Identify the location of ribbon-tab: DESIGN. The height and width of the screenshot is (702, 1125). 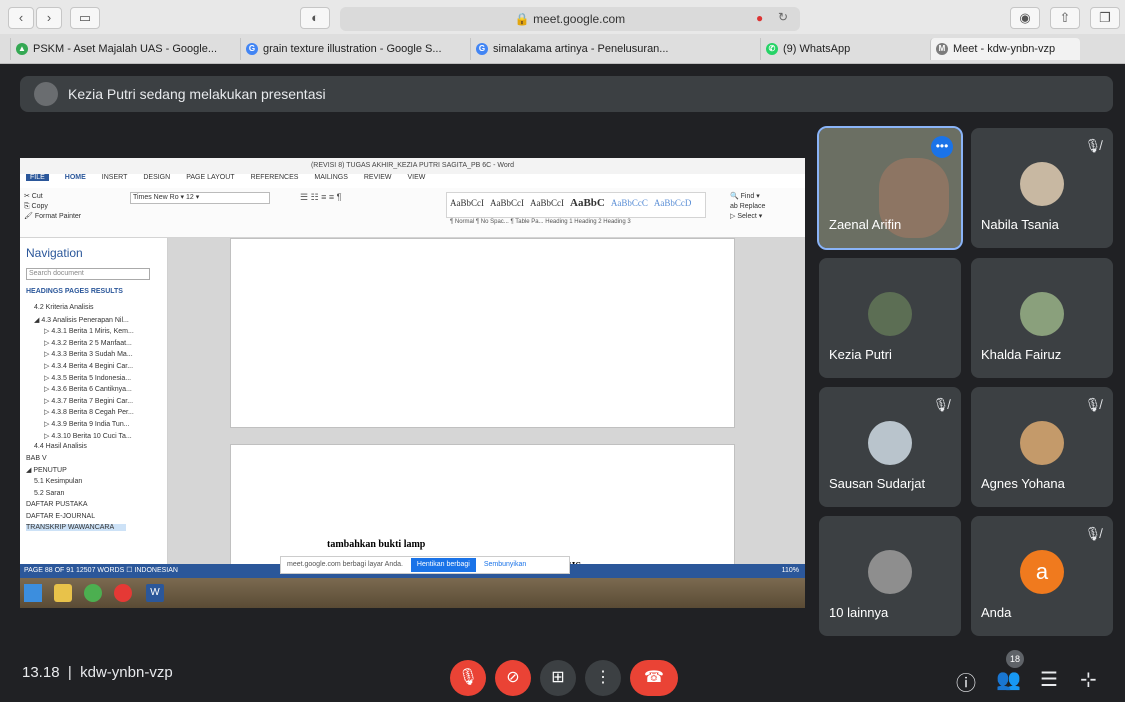
(156, 177).